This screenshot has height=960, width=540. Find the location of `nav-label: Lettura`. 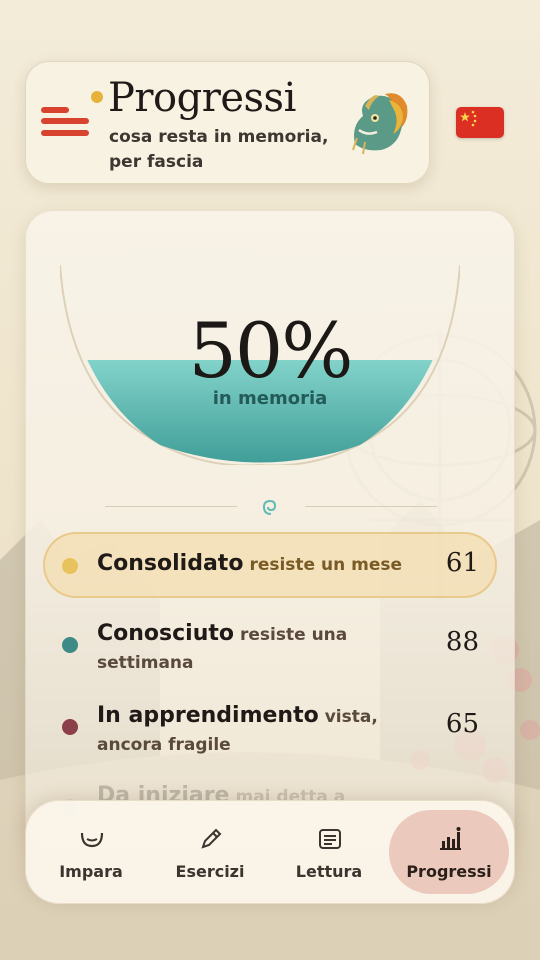

nav-label: Lettura is located at coordinates (329, 871).